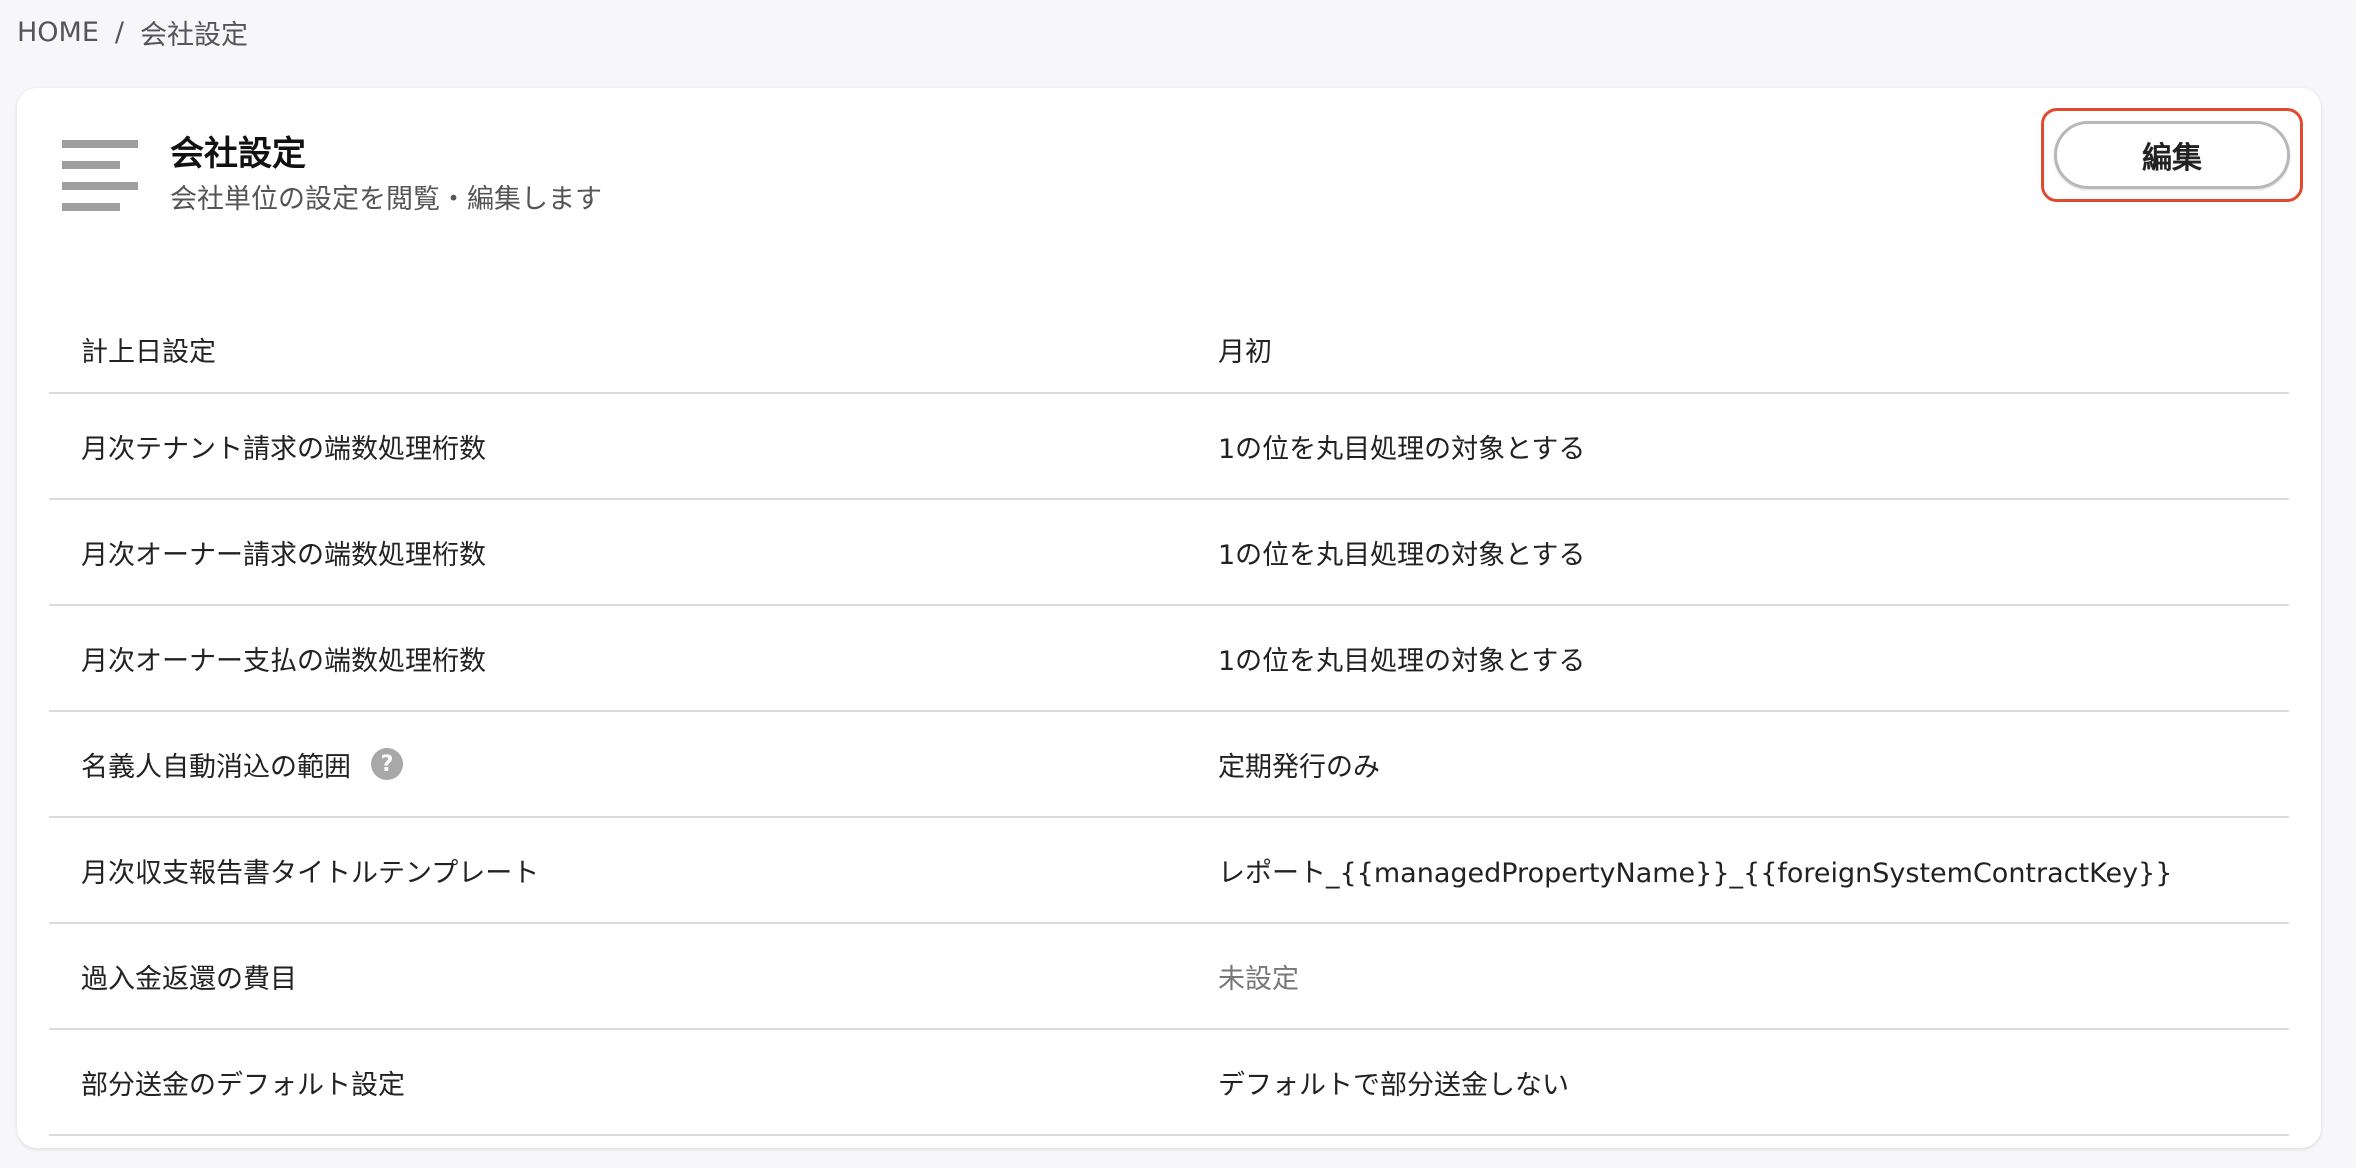  I want to click on setting-label: 部分送金のデフォルト設定, so click(243, 1085).